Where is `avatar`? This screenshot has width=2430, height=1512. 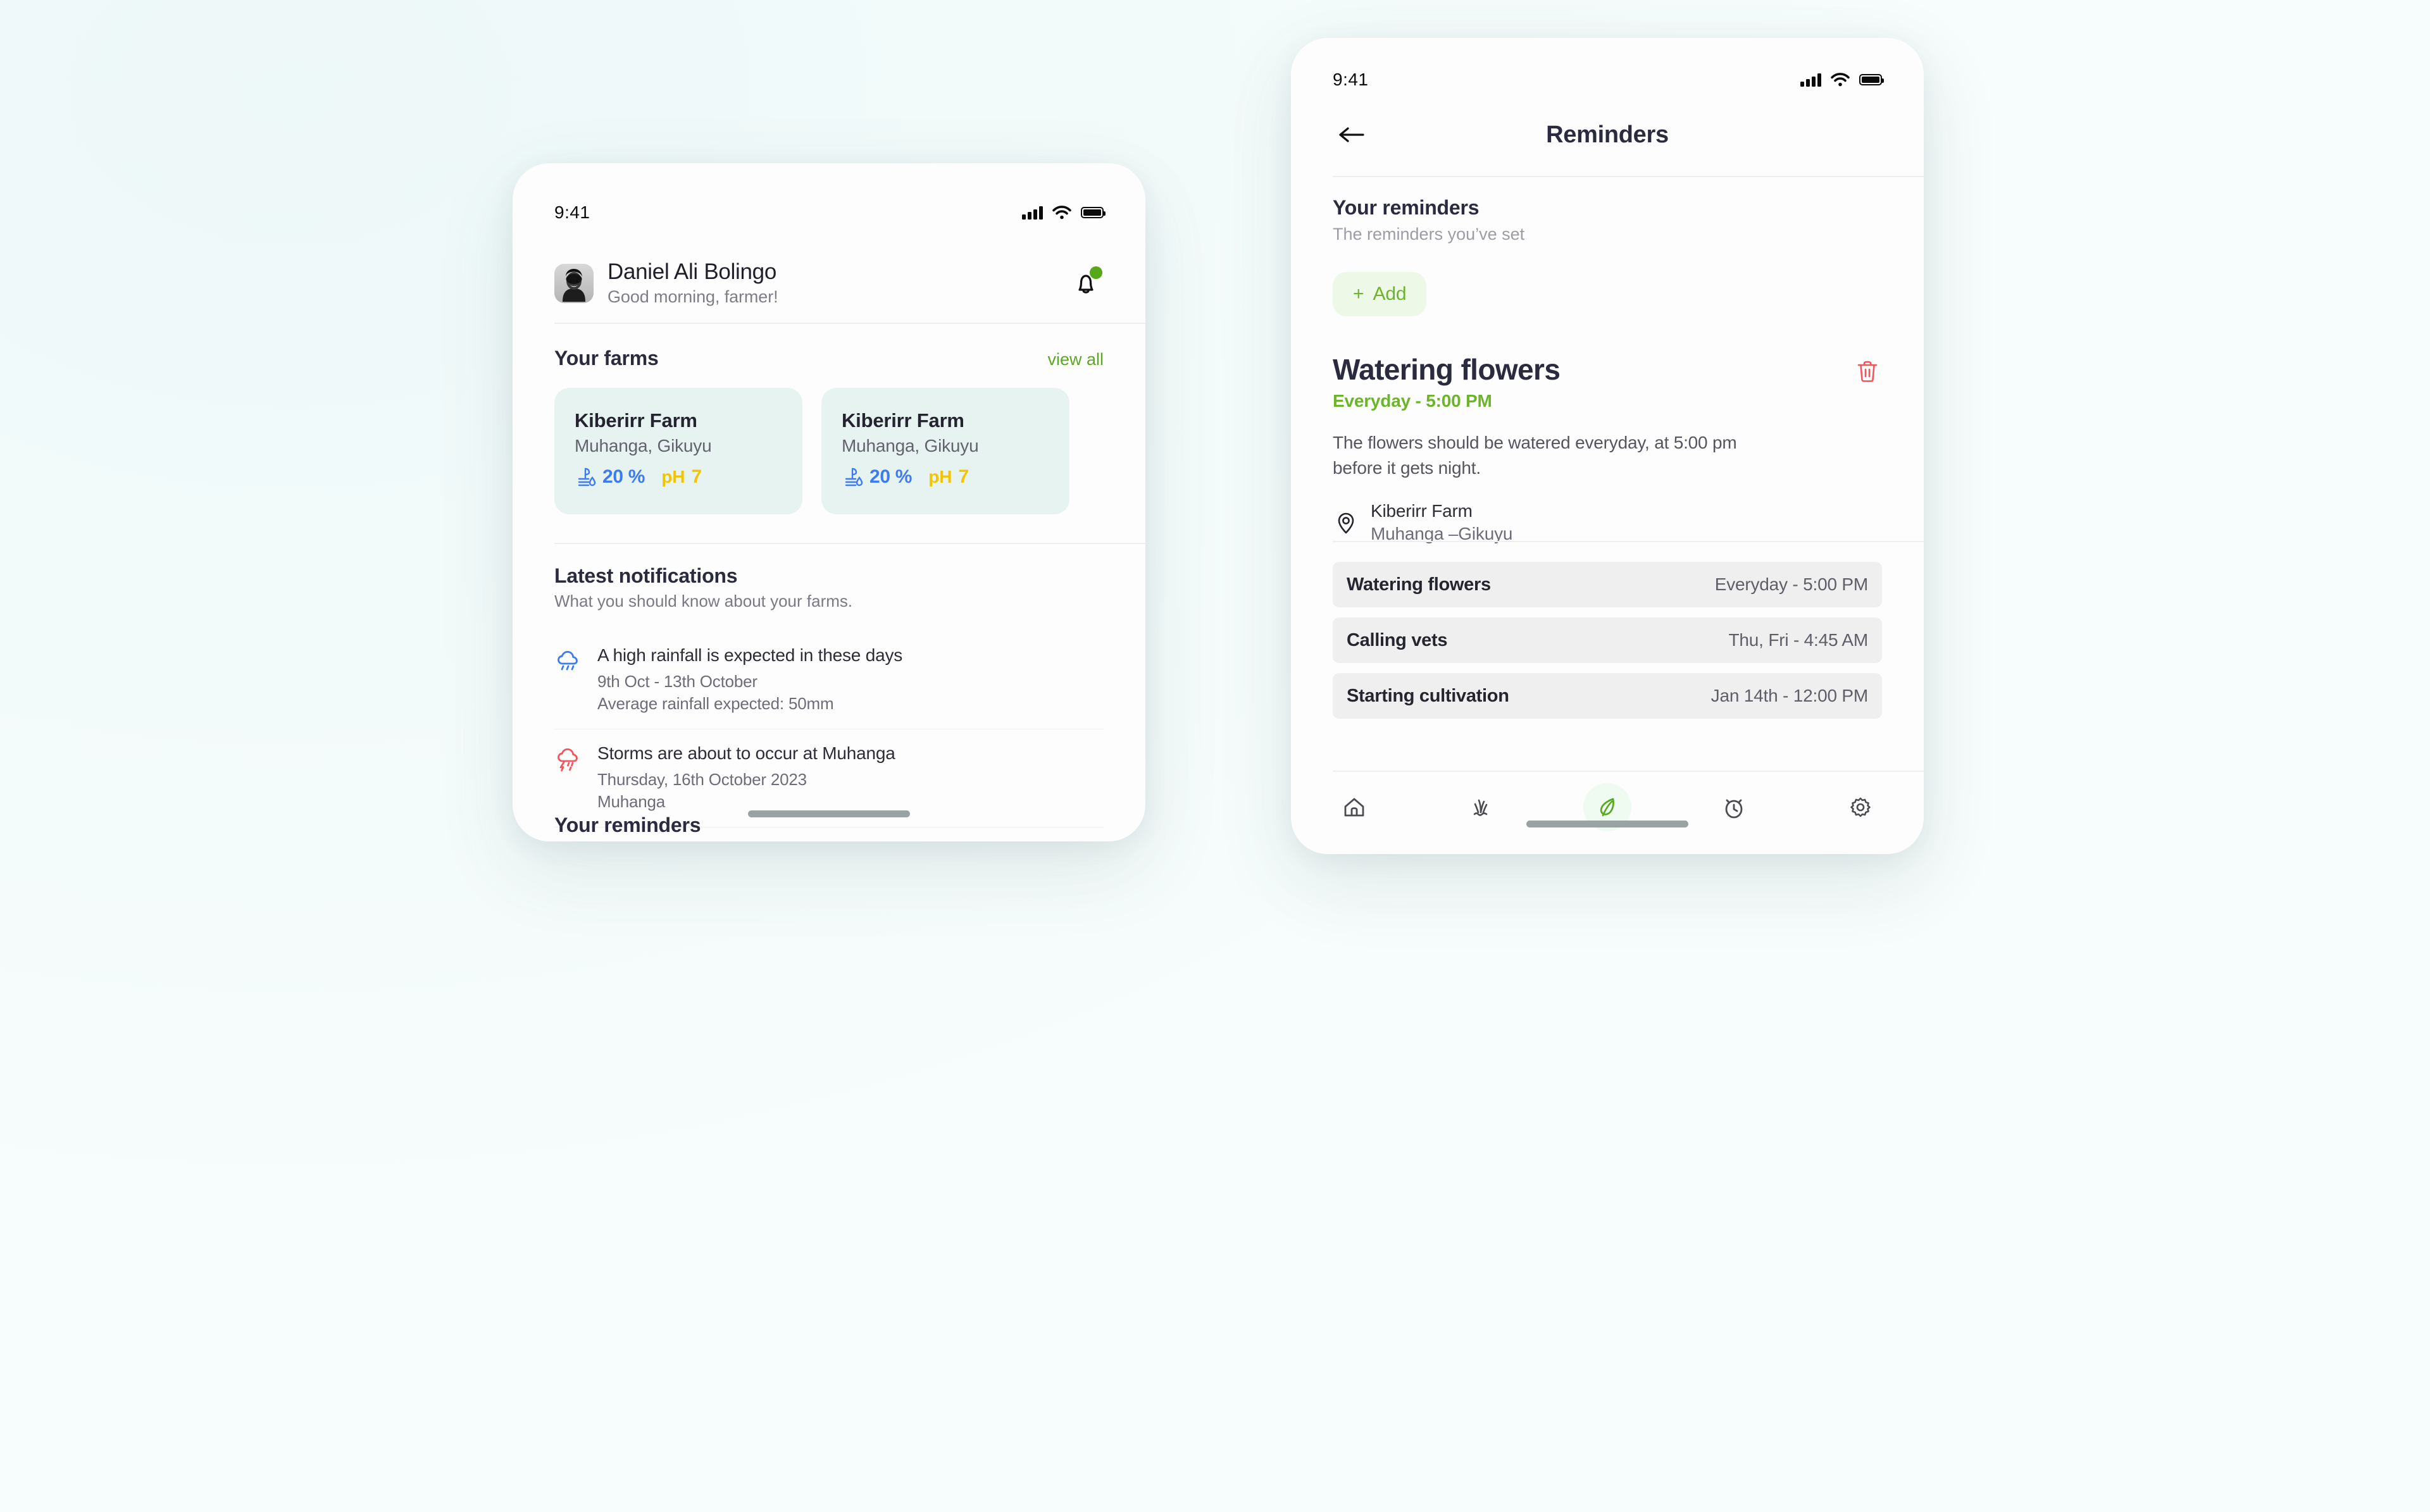 avatar is located at coordinates (574, 283).